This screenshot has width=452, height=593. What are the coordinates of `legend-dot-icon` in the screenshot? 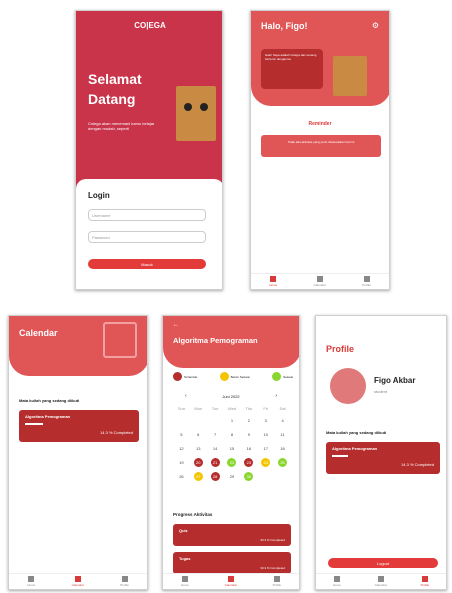 It's located at (224, 376).